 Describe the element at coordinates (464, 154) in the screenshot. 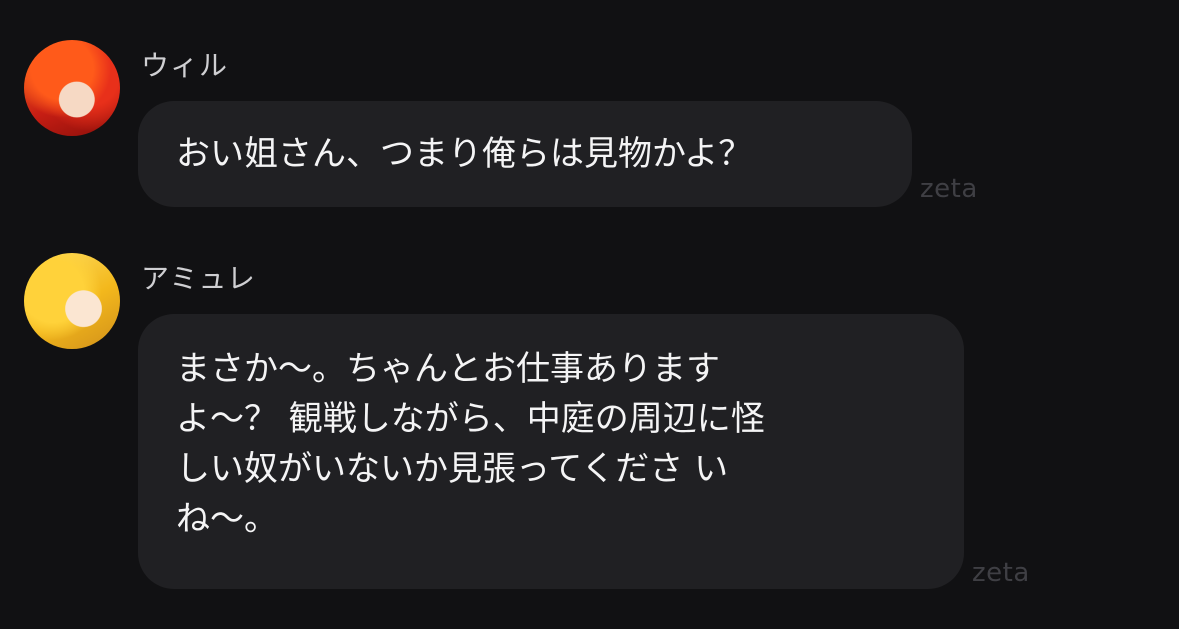

I see `message-text: おい姐さん、つまり俺らは見物かよ？` at that location.